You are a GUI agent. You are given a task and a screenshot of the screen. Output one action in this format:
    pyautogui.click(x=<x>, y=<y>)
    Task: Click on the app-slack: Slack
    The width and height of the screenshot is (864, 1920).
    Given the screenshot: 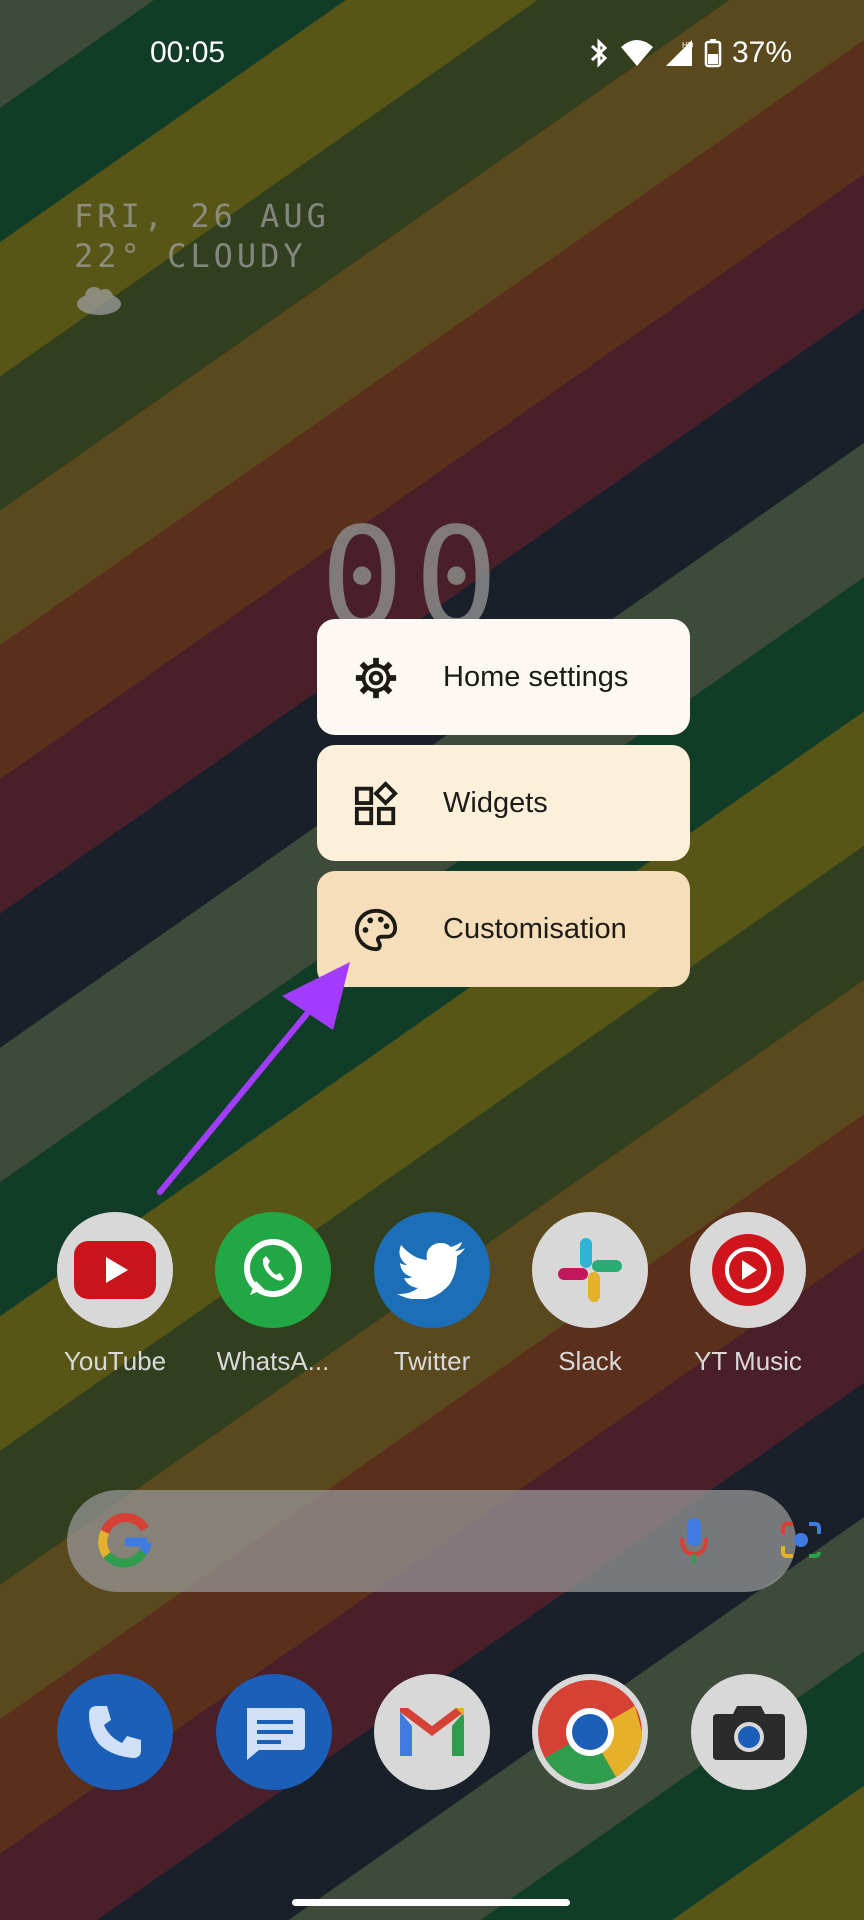 What is the action you would take?
    pyautogui.click(x=590, y=1294)
    